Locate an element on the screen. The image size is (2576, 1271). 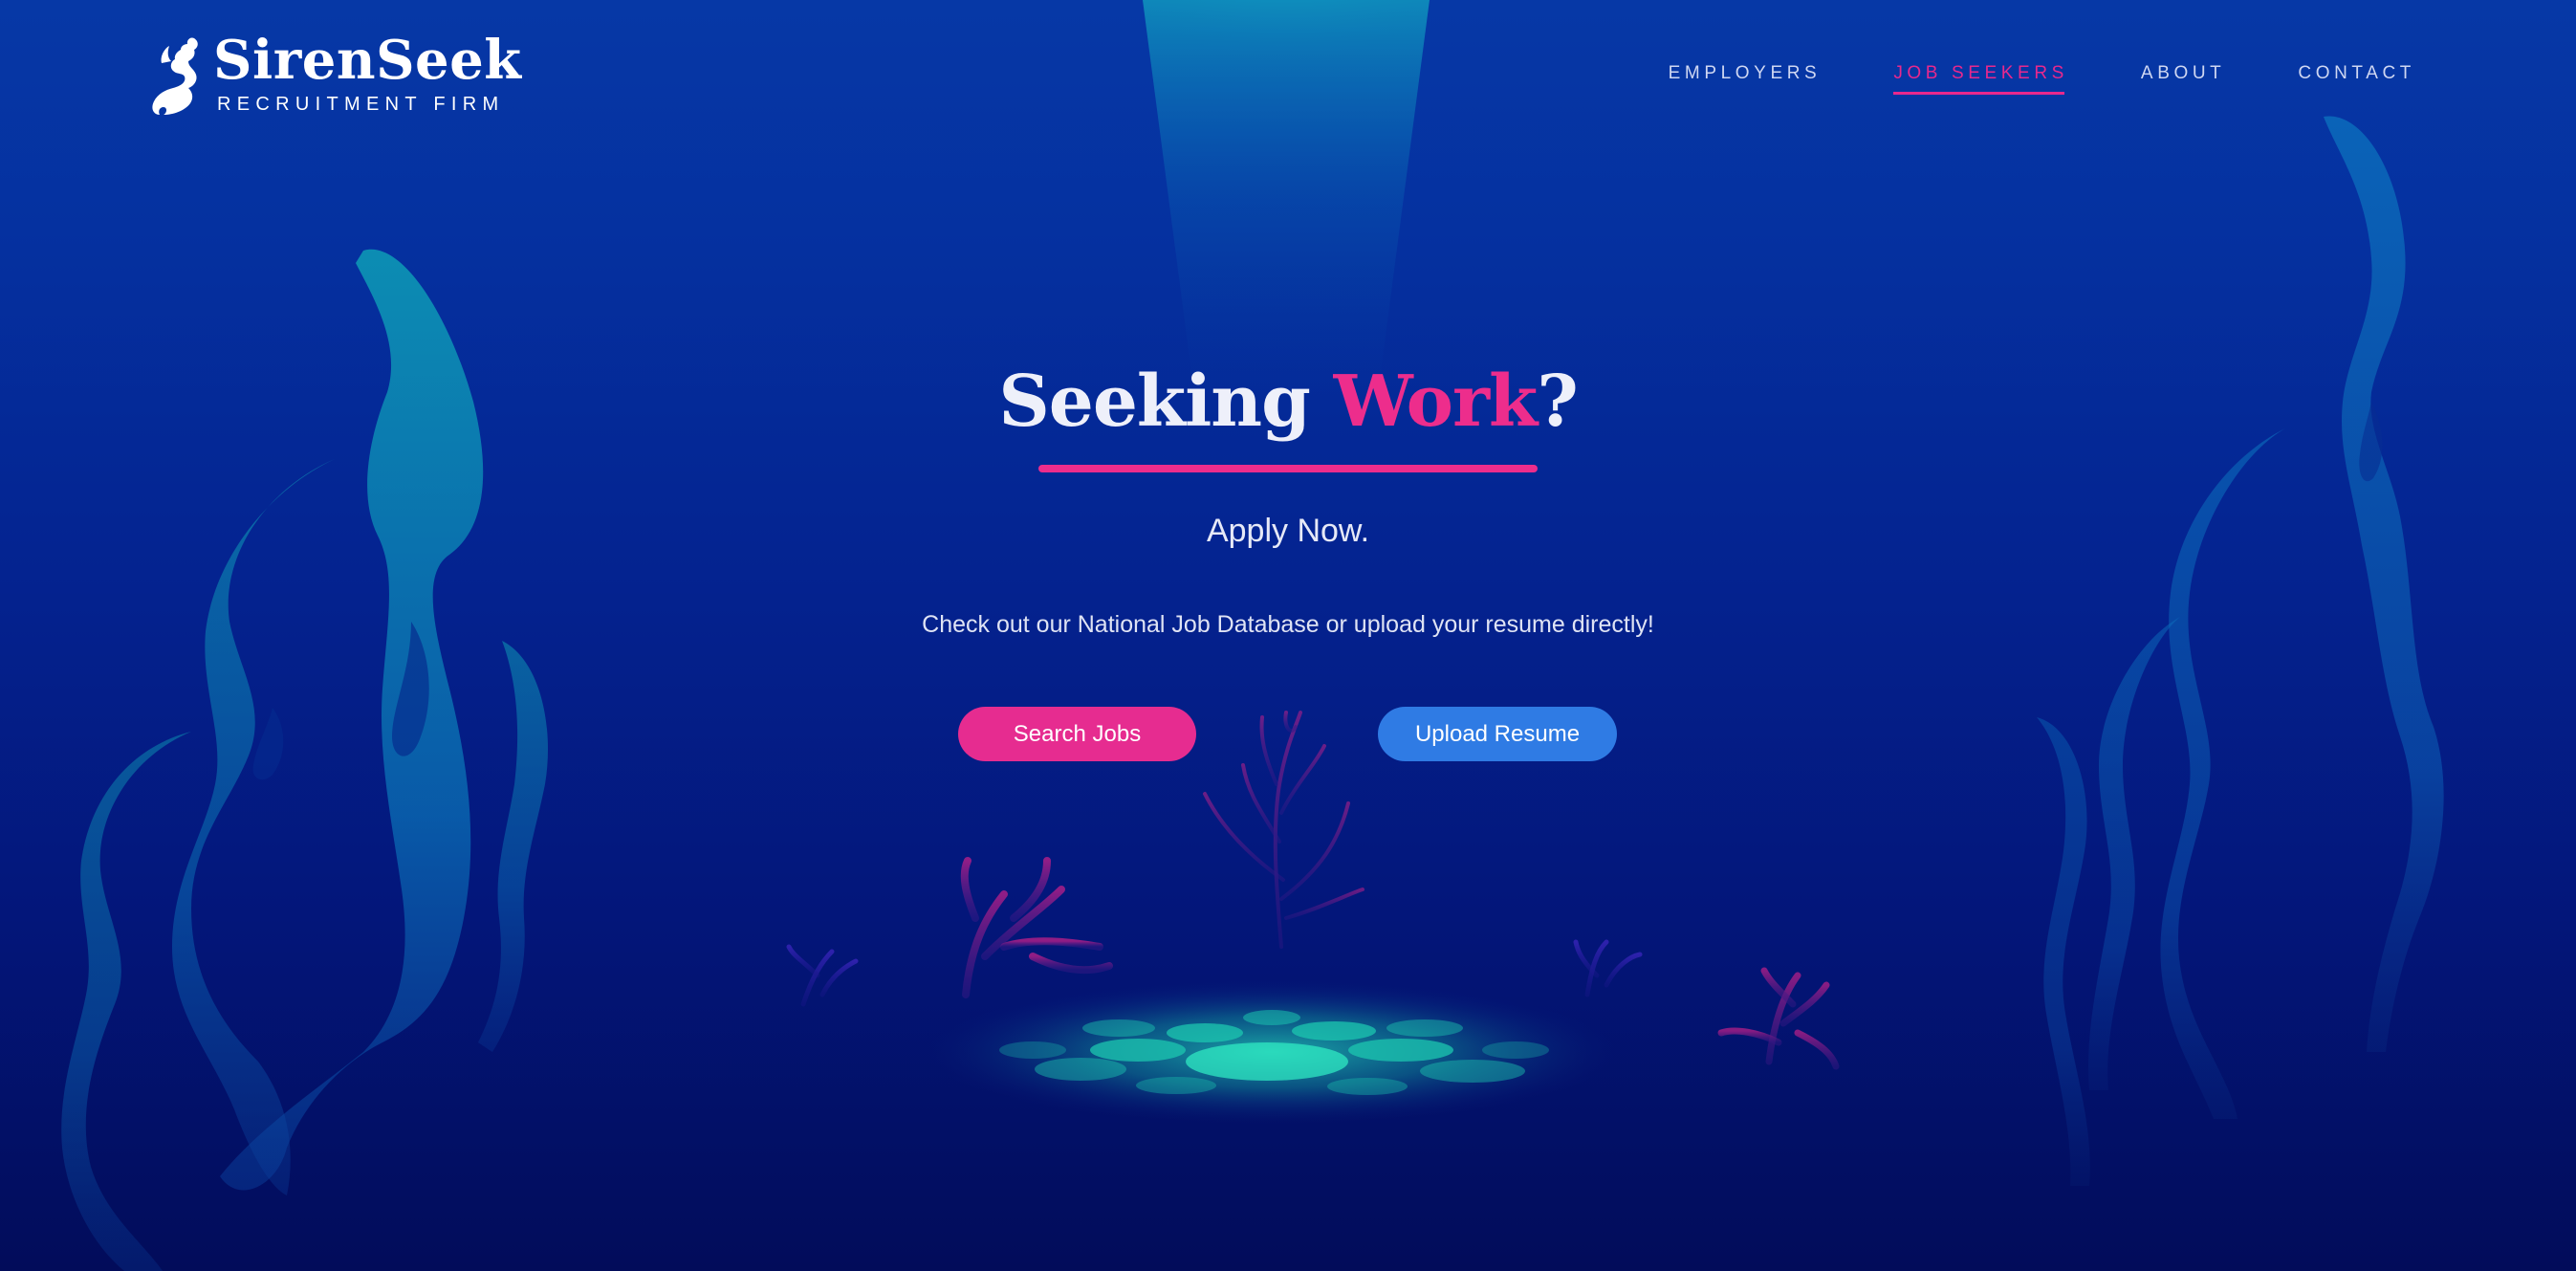
page-title: Seeking Work? is located at coordinates (1288, 402).